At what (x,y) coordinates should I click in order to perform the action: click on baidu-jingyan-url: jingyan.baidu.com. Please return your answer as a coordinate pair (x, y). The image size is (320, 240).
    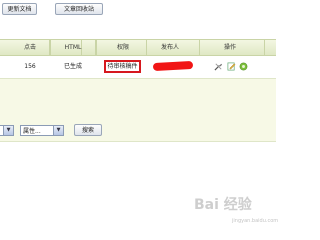
    Looking at the image, I should click on (255, 221).